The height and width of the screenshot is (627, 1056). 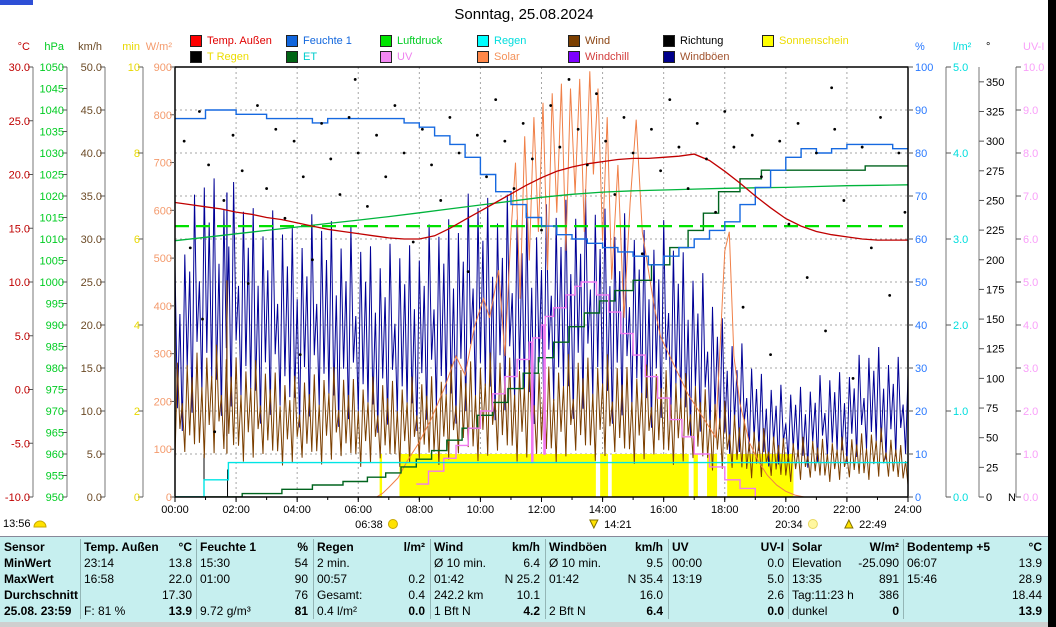 I want to click on svg-text: 12:00, so click(x=542, y=510).